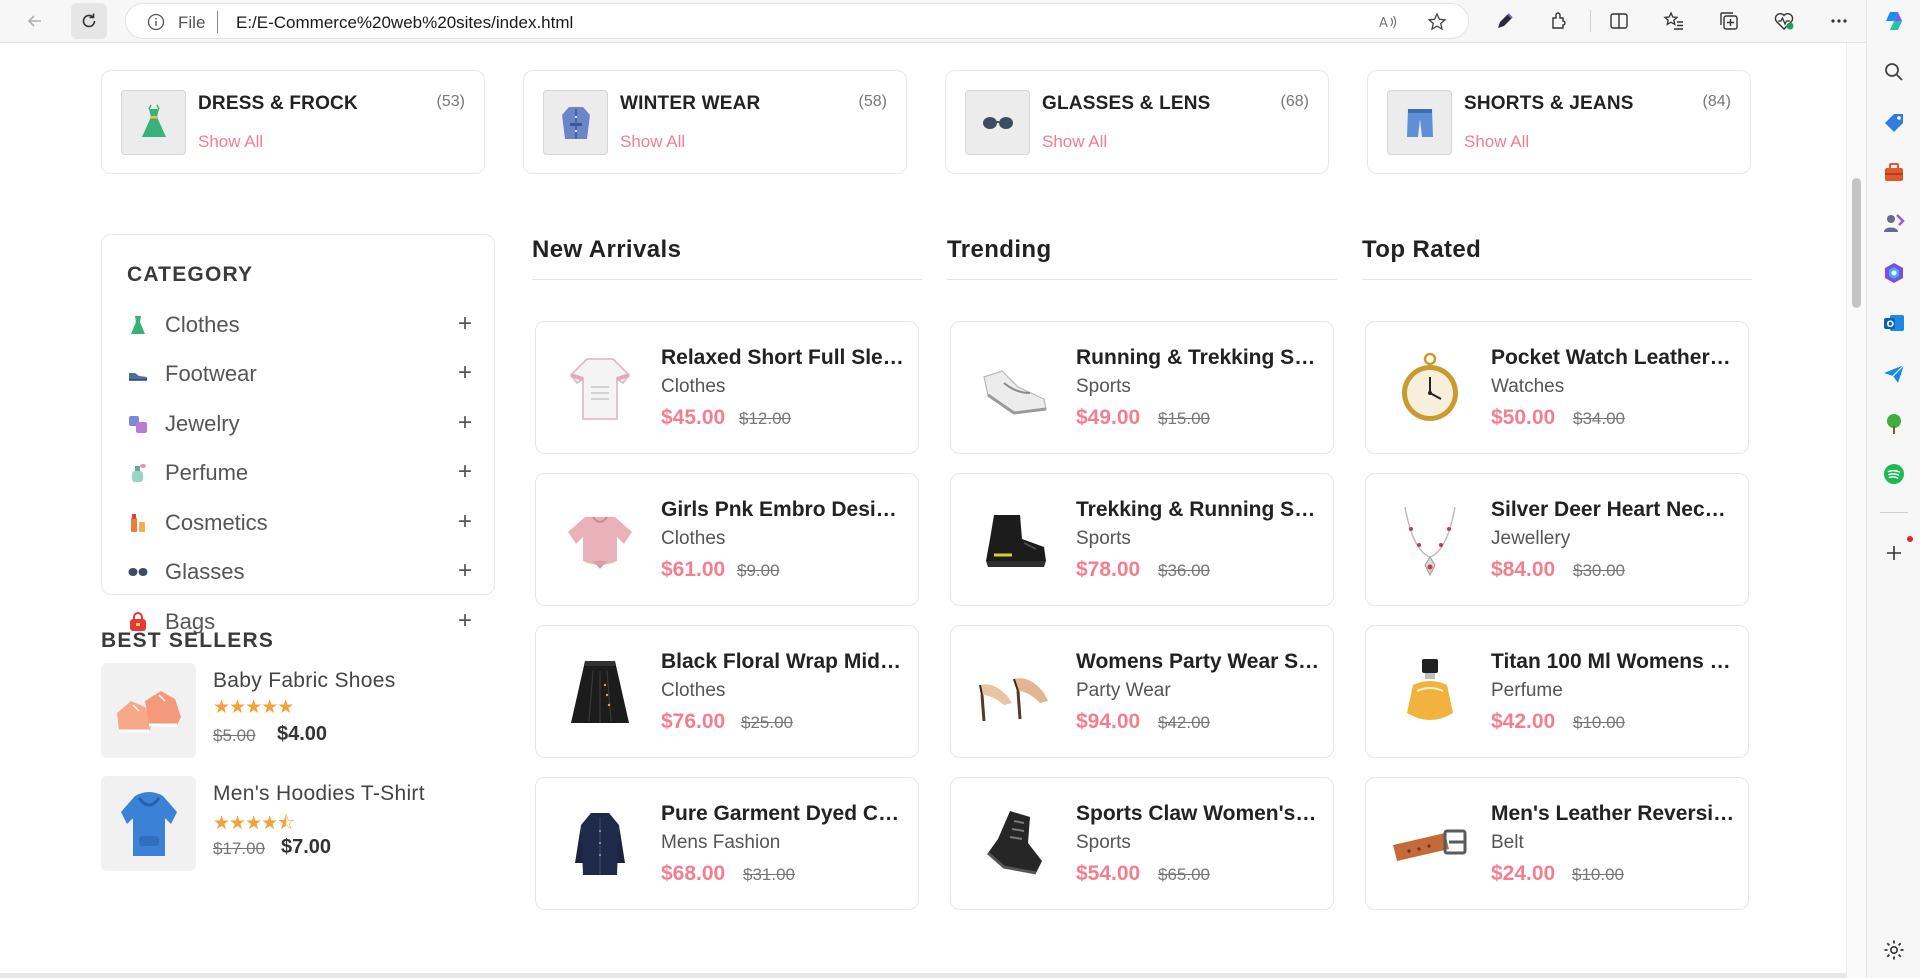 This screenshot has height=978, width=1920. I want to click on microsoft-365-icon, so click(1894, 273).